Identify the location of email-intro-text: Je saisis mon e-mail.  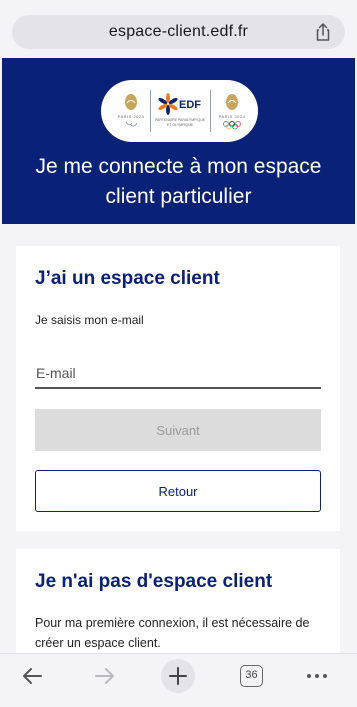
(89, 320).